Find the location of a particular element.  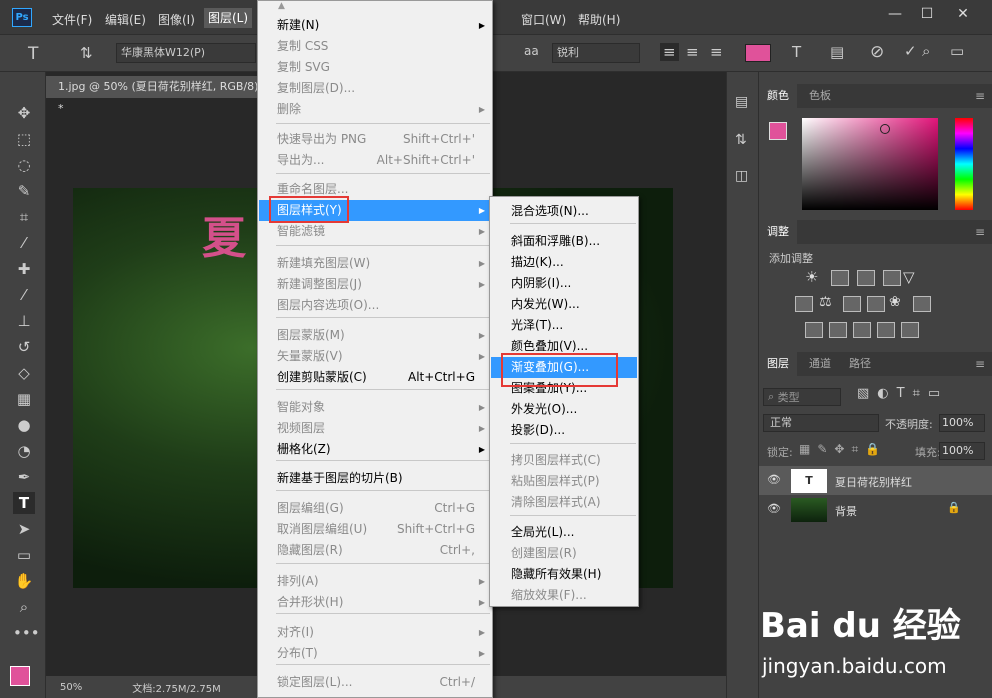

menu-item: 导出为... Alt+Shift+Ctrl+' is located at coordinates (375, 160).